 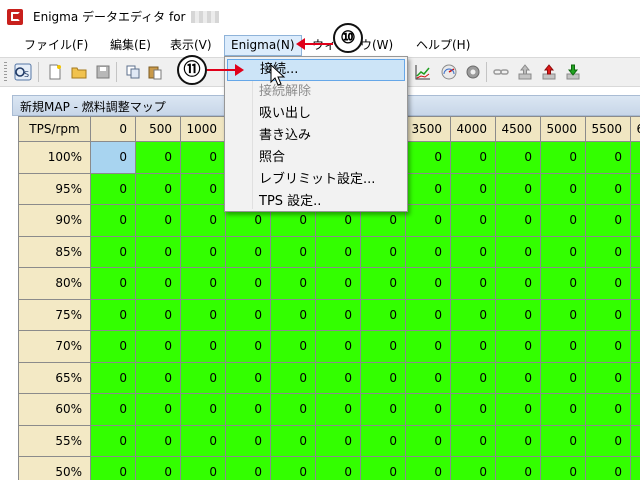 I want to click on rpm-column-header: 6000, so click(x=635, y=129).